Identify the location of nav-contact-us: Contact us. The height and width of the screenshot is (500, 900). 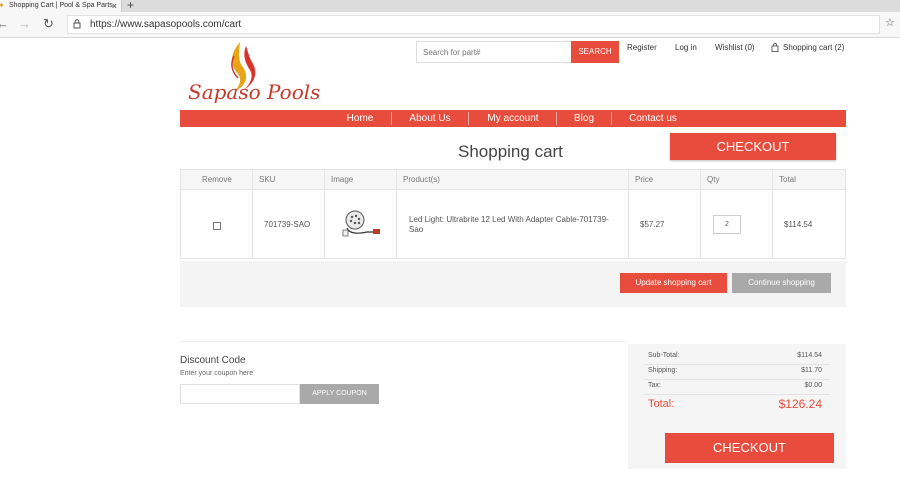
(653, 118).